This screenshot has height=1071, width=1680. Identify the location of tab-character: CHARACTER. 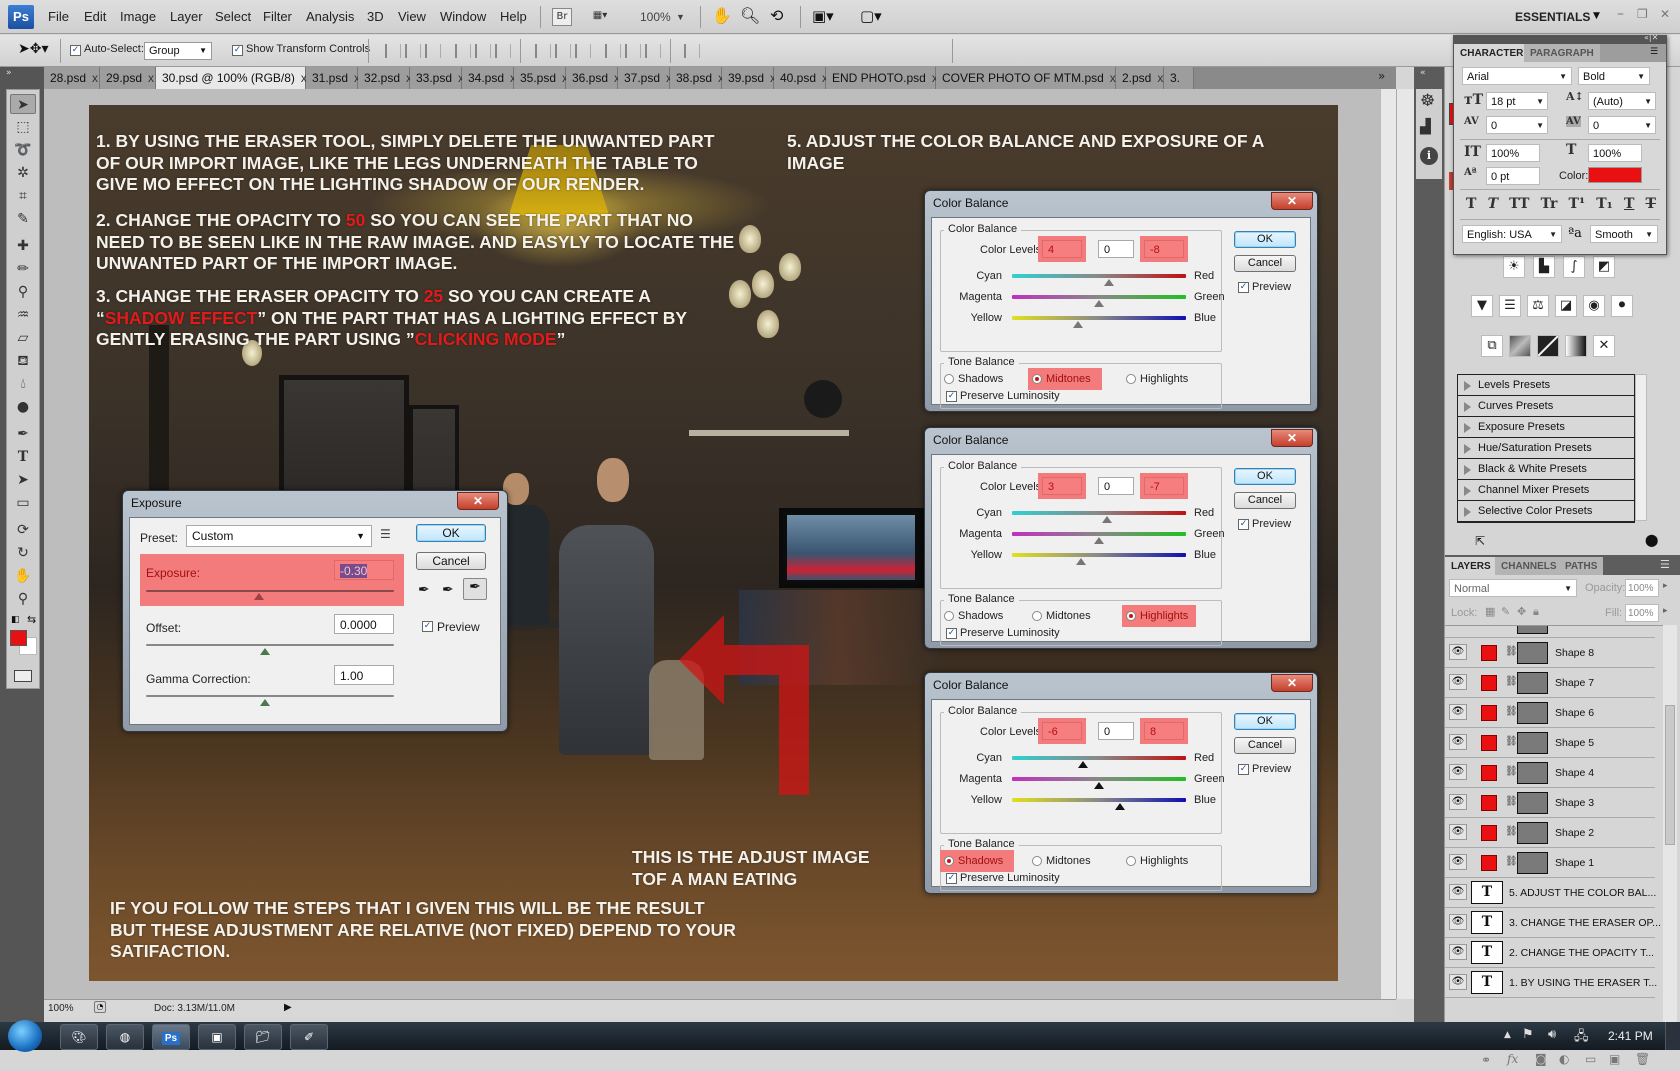
(1492, 53).